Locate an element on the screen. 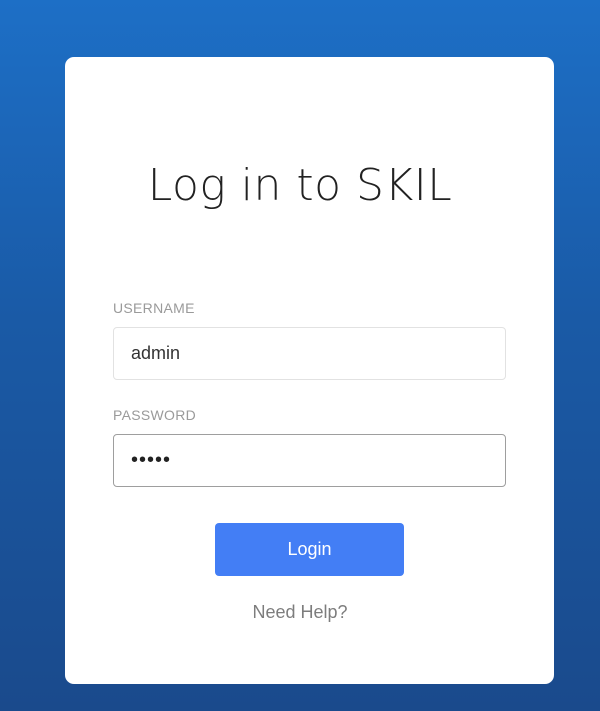 The width and height of the screenshot is (600, 711). password-field: ••••• is located at coordinates (309, 460).